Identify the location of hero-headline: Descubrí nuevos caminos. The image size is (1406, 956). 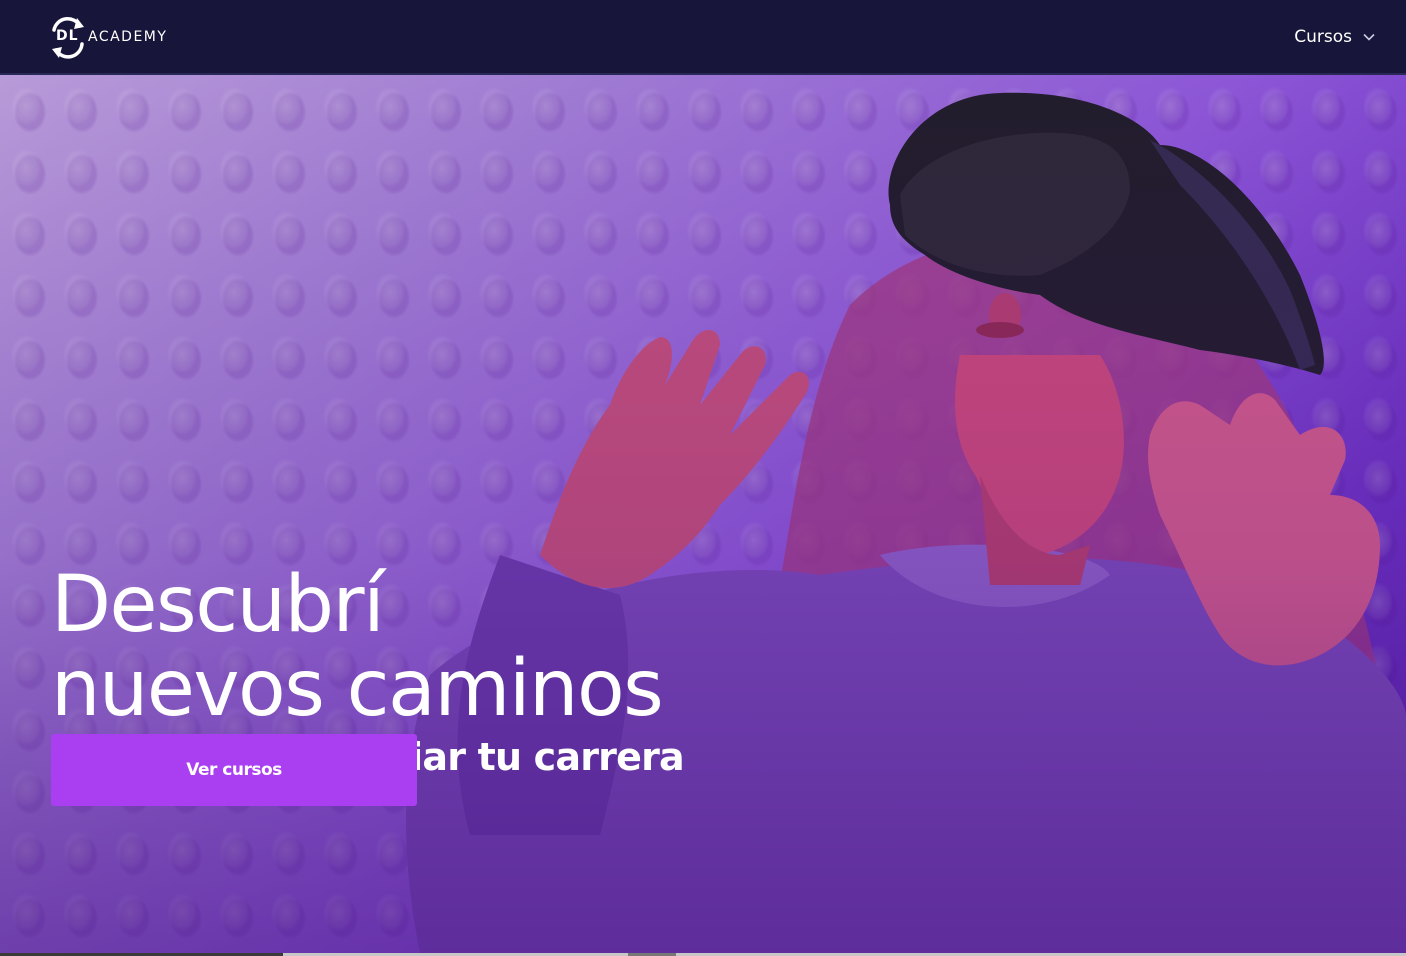
(367, 647).